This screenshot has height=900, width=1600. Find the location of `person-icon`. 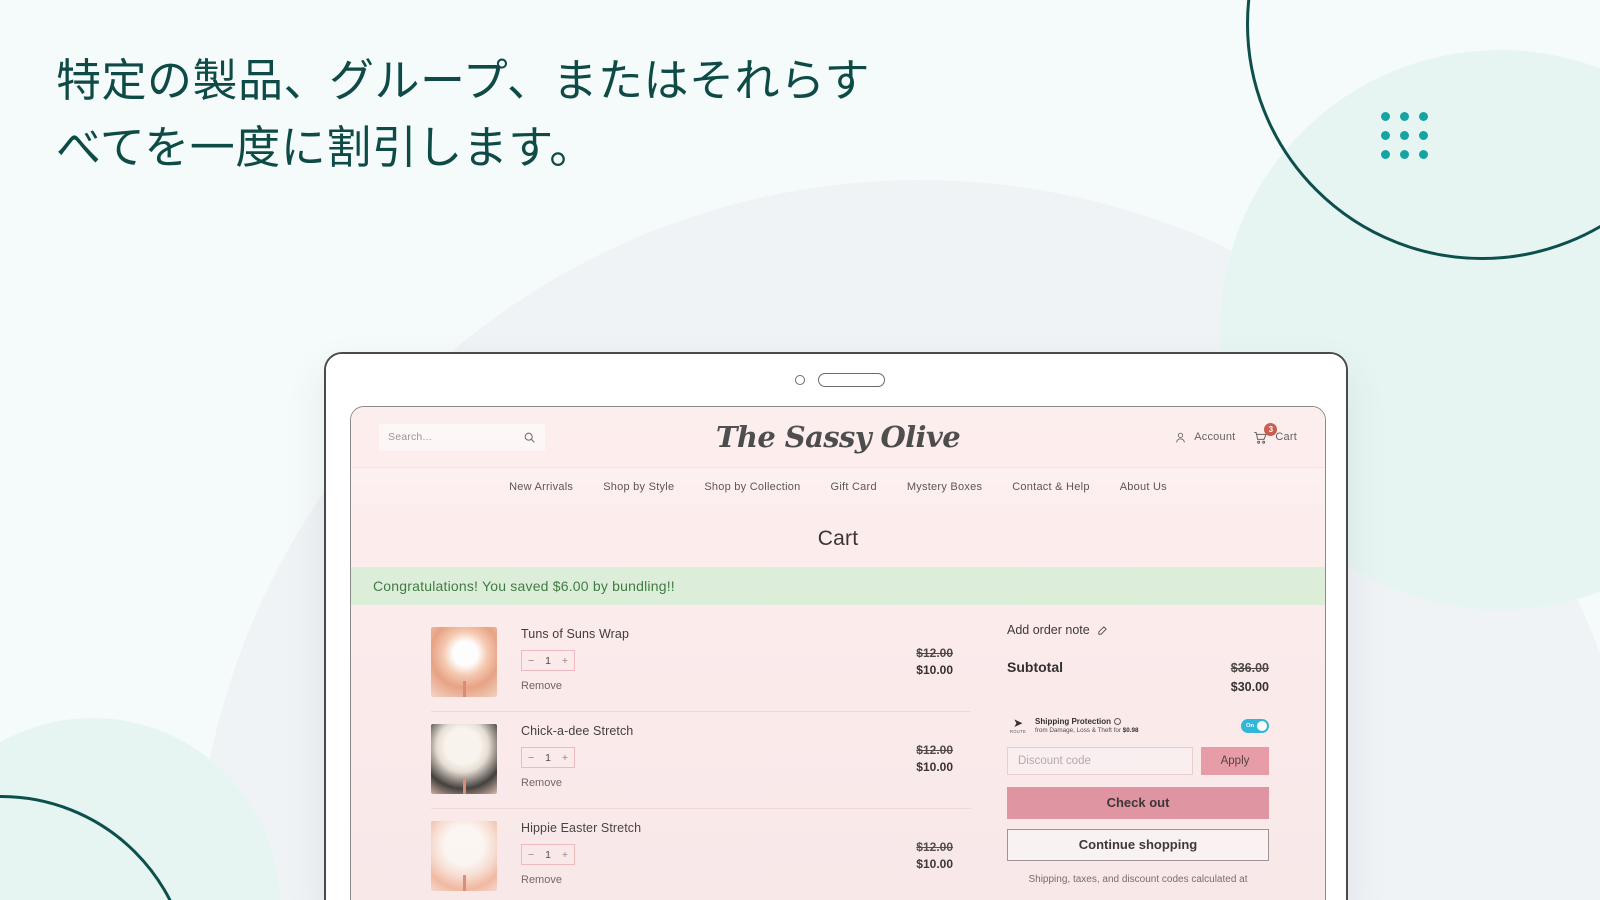

person-icon is located at coordinates (1180, 437).